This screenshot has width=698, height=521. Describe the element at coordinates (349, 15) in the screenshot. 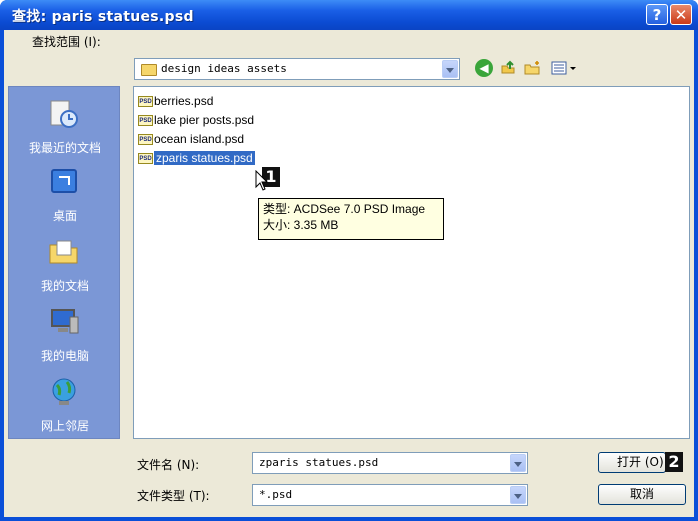

I see `title-bar: 查找: paris statues.psd ? ✕` at that location.